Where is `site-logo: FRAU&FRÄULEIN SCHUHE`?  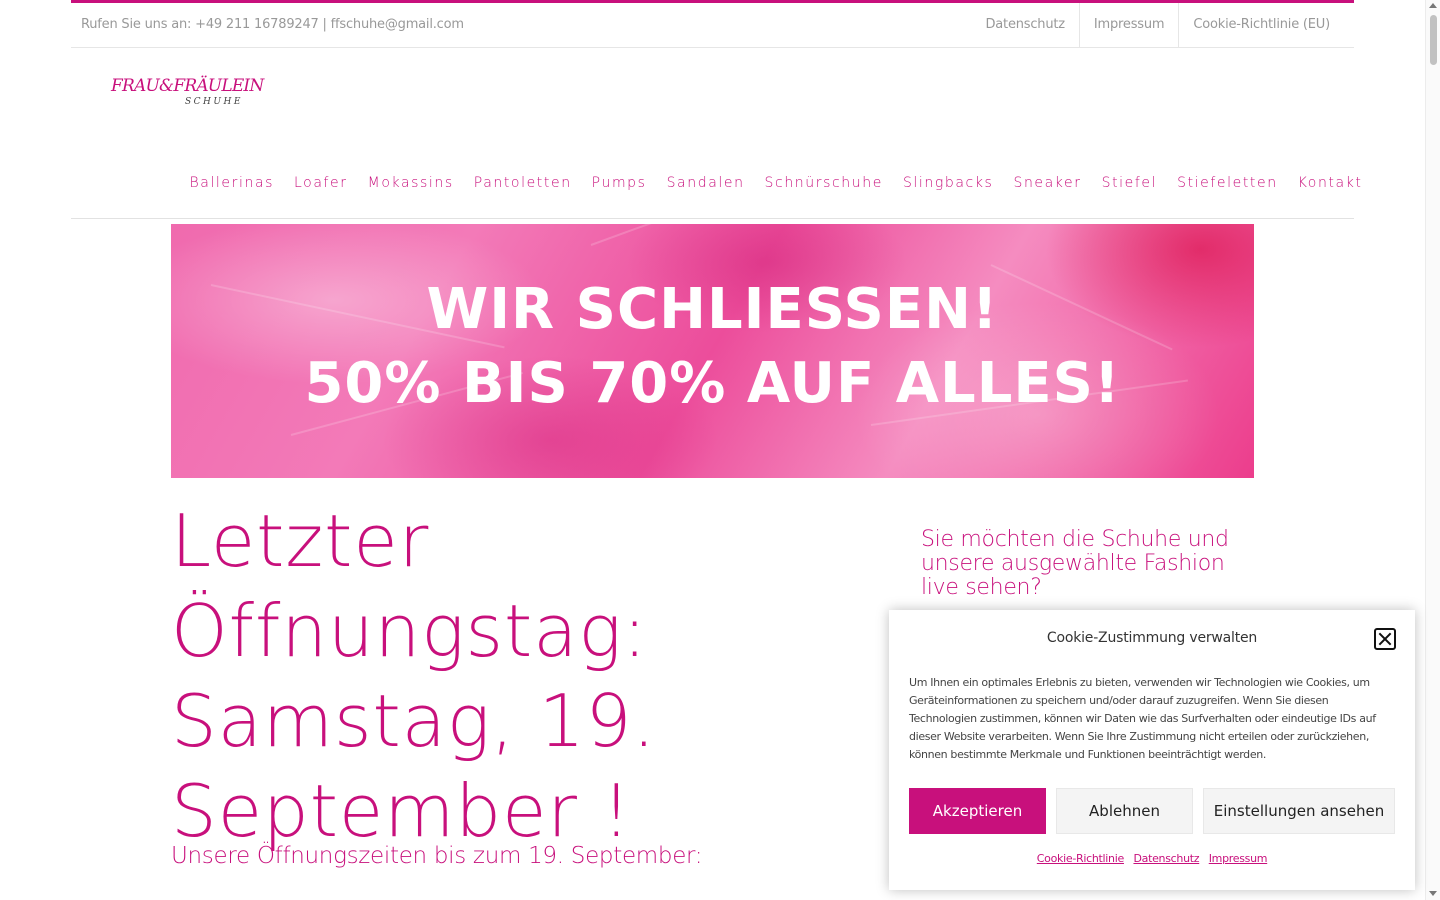
site-logo: FRAU&FRÄULEIN SCHUHE is located at coordinates (187, 94).